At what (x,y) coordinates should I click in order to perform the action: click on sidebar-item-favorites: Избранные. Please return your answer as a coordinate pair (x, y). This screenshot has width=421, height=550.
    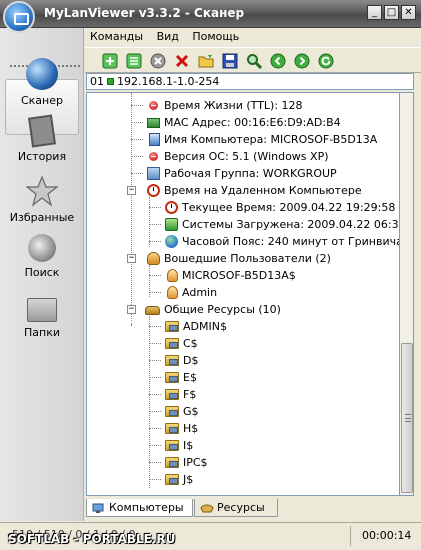
    Looking at the image, I should click on (42, 199).